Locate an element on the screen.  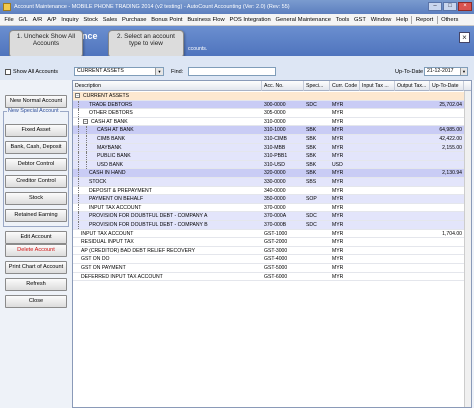
maximize-button: □ is located at coordinates (450, 6).